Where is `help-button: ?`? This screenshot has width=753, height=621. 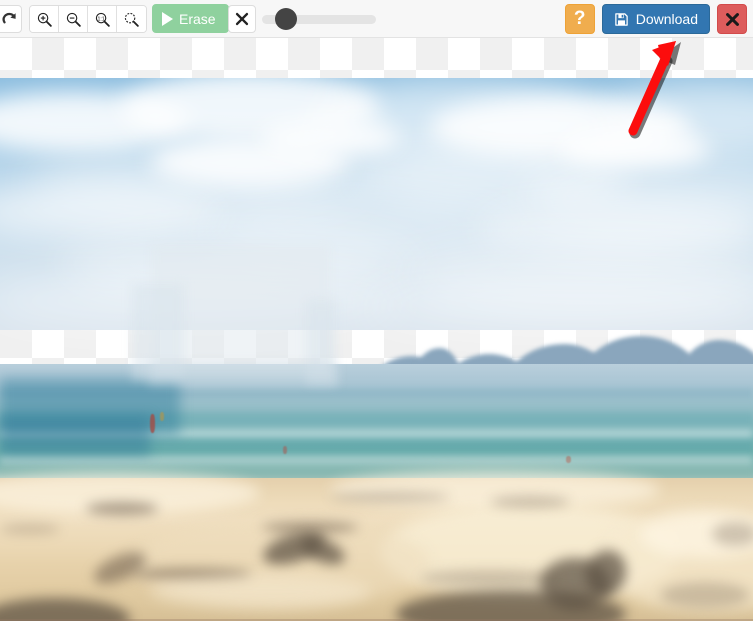 help-button: ? is located at coordinates (579, 19).